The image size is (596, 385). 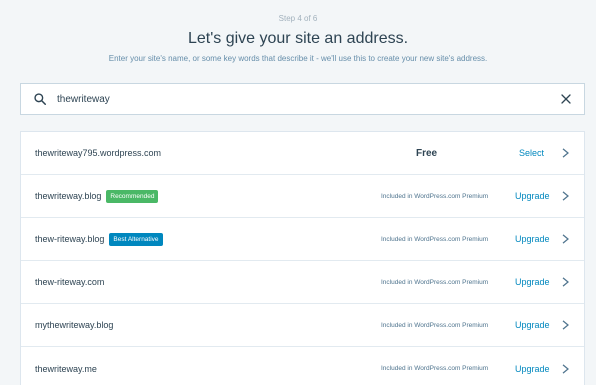 I want to click on domain-name: thew-riteway.com, so click(x=69, y=282).